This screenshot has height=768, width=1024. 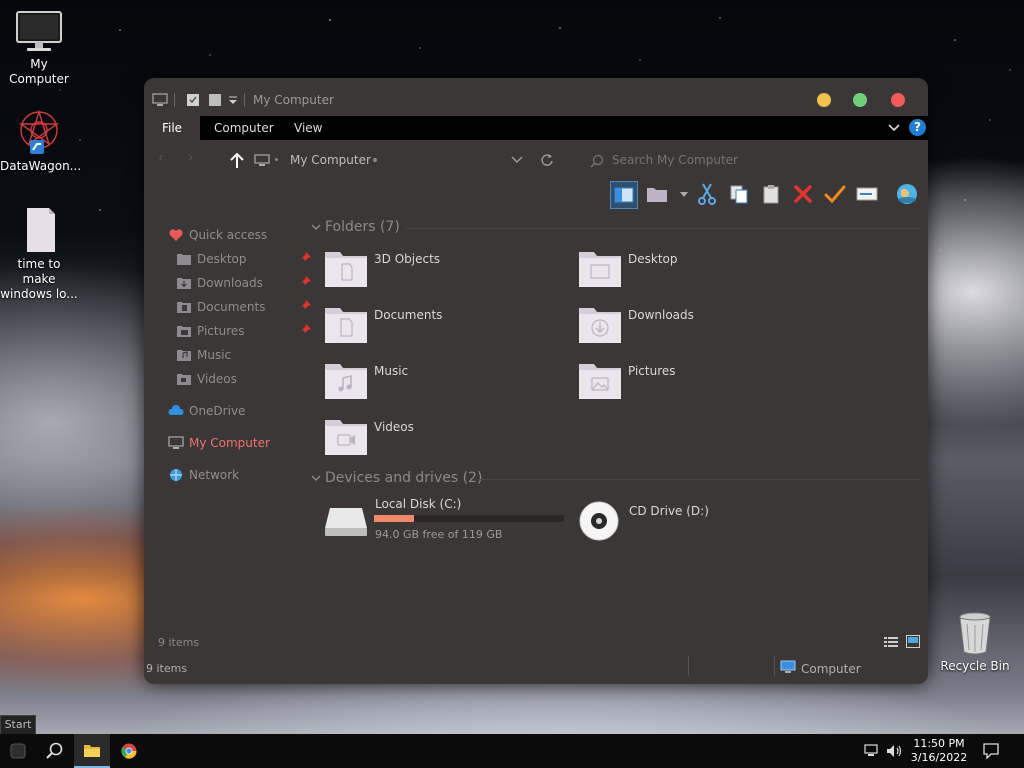 I want to click on start-button, so click(x=18, y=751).